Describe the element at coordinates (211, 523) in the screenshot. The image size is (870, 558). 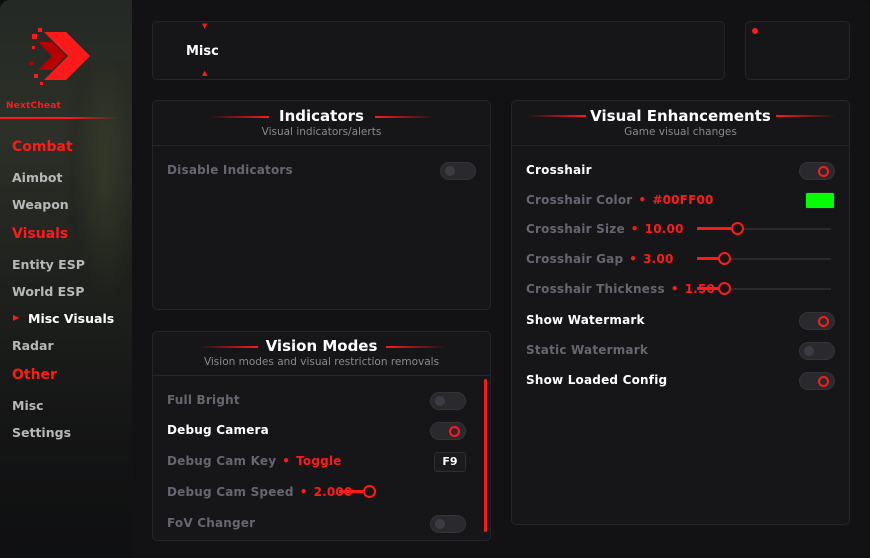
I see `fov-changer-label: FoV Changer` at that location.